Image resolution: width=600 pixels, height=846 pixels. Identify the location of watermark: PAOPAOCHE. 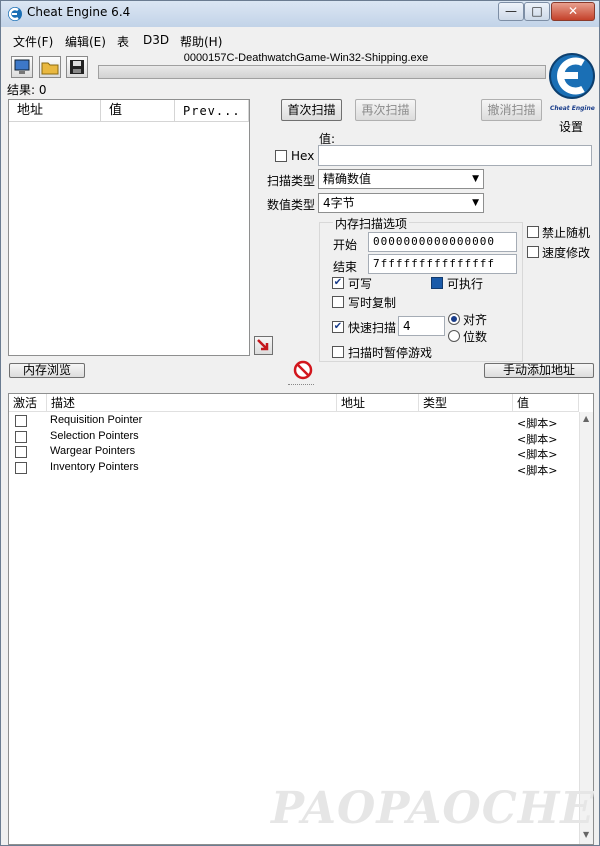
(433, 808).